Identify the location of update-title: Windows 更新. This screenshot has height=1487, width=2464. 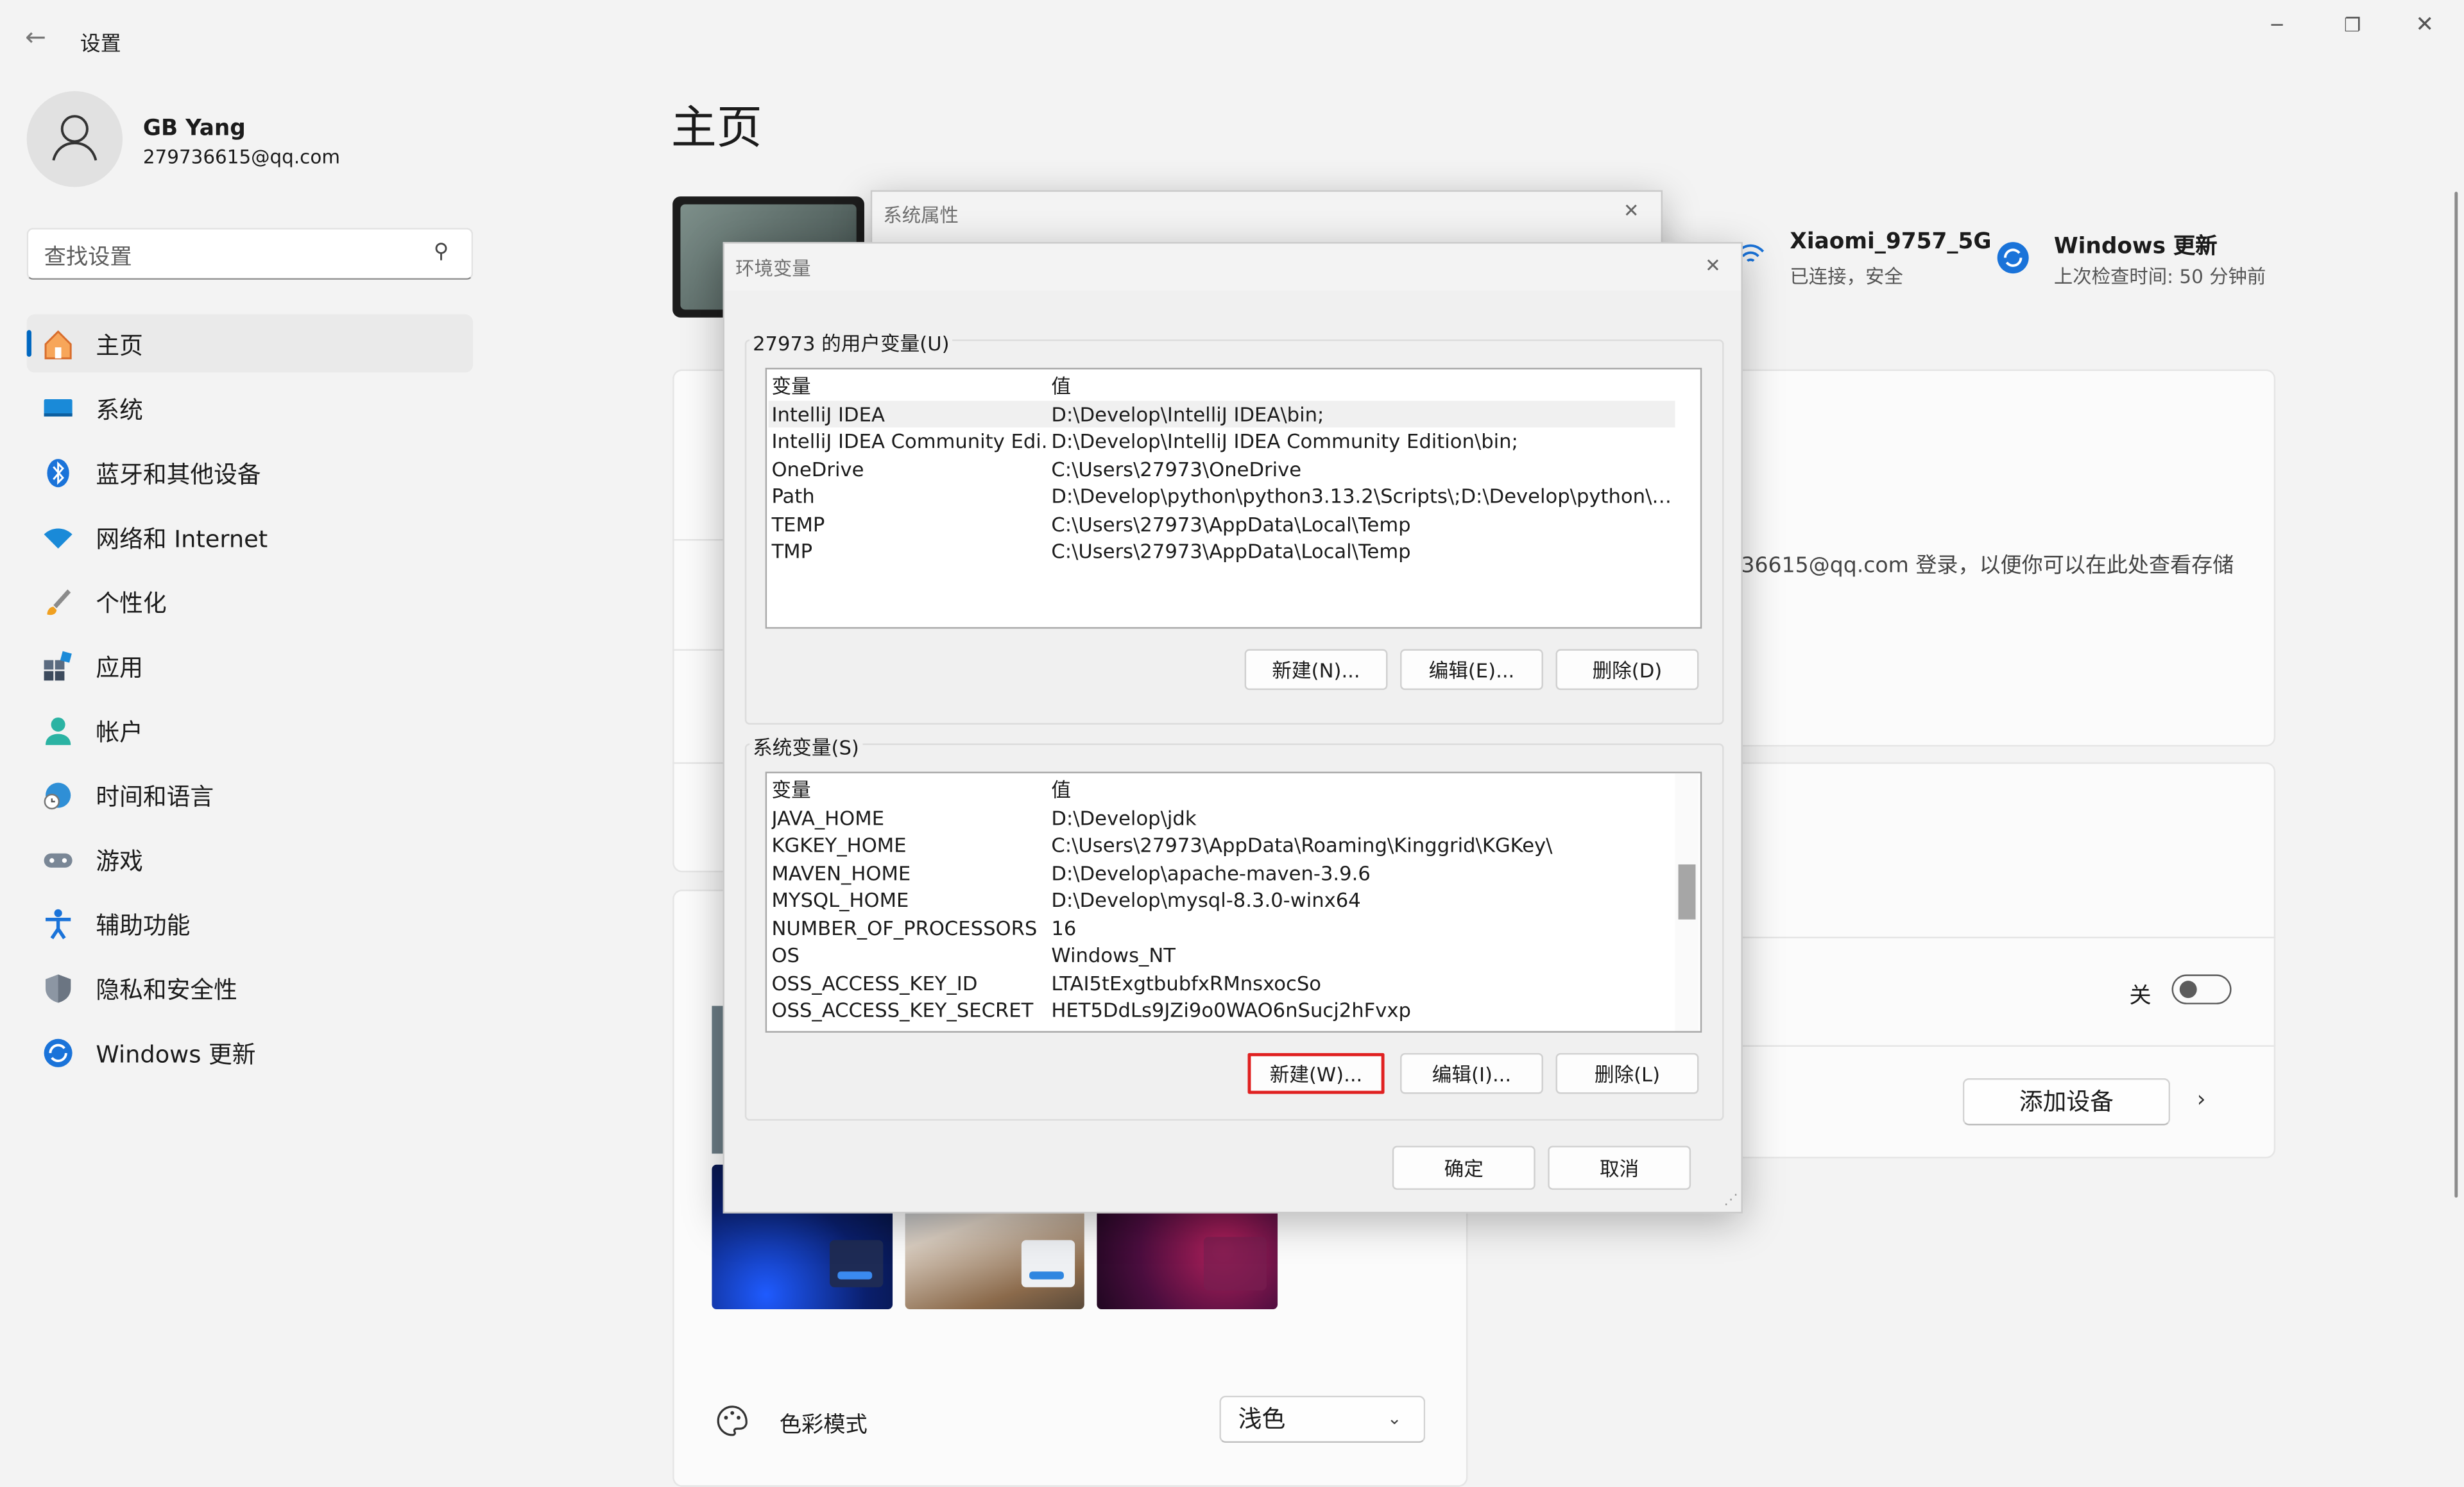
(2136, 247).